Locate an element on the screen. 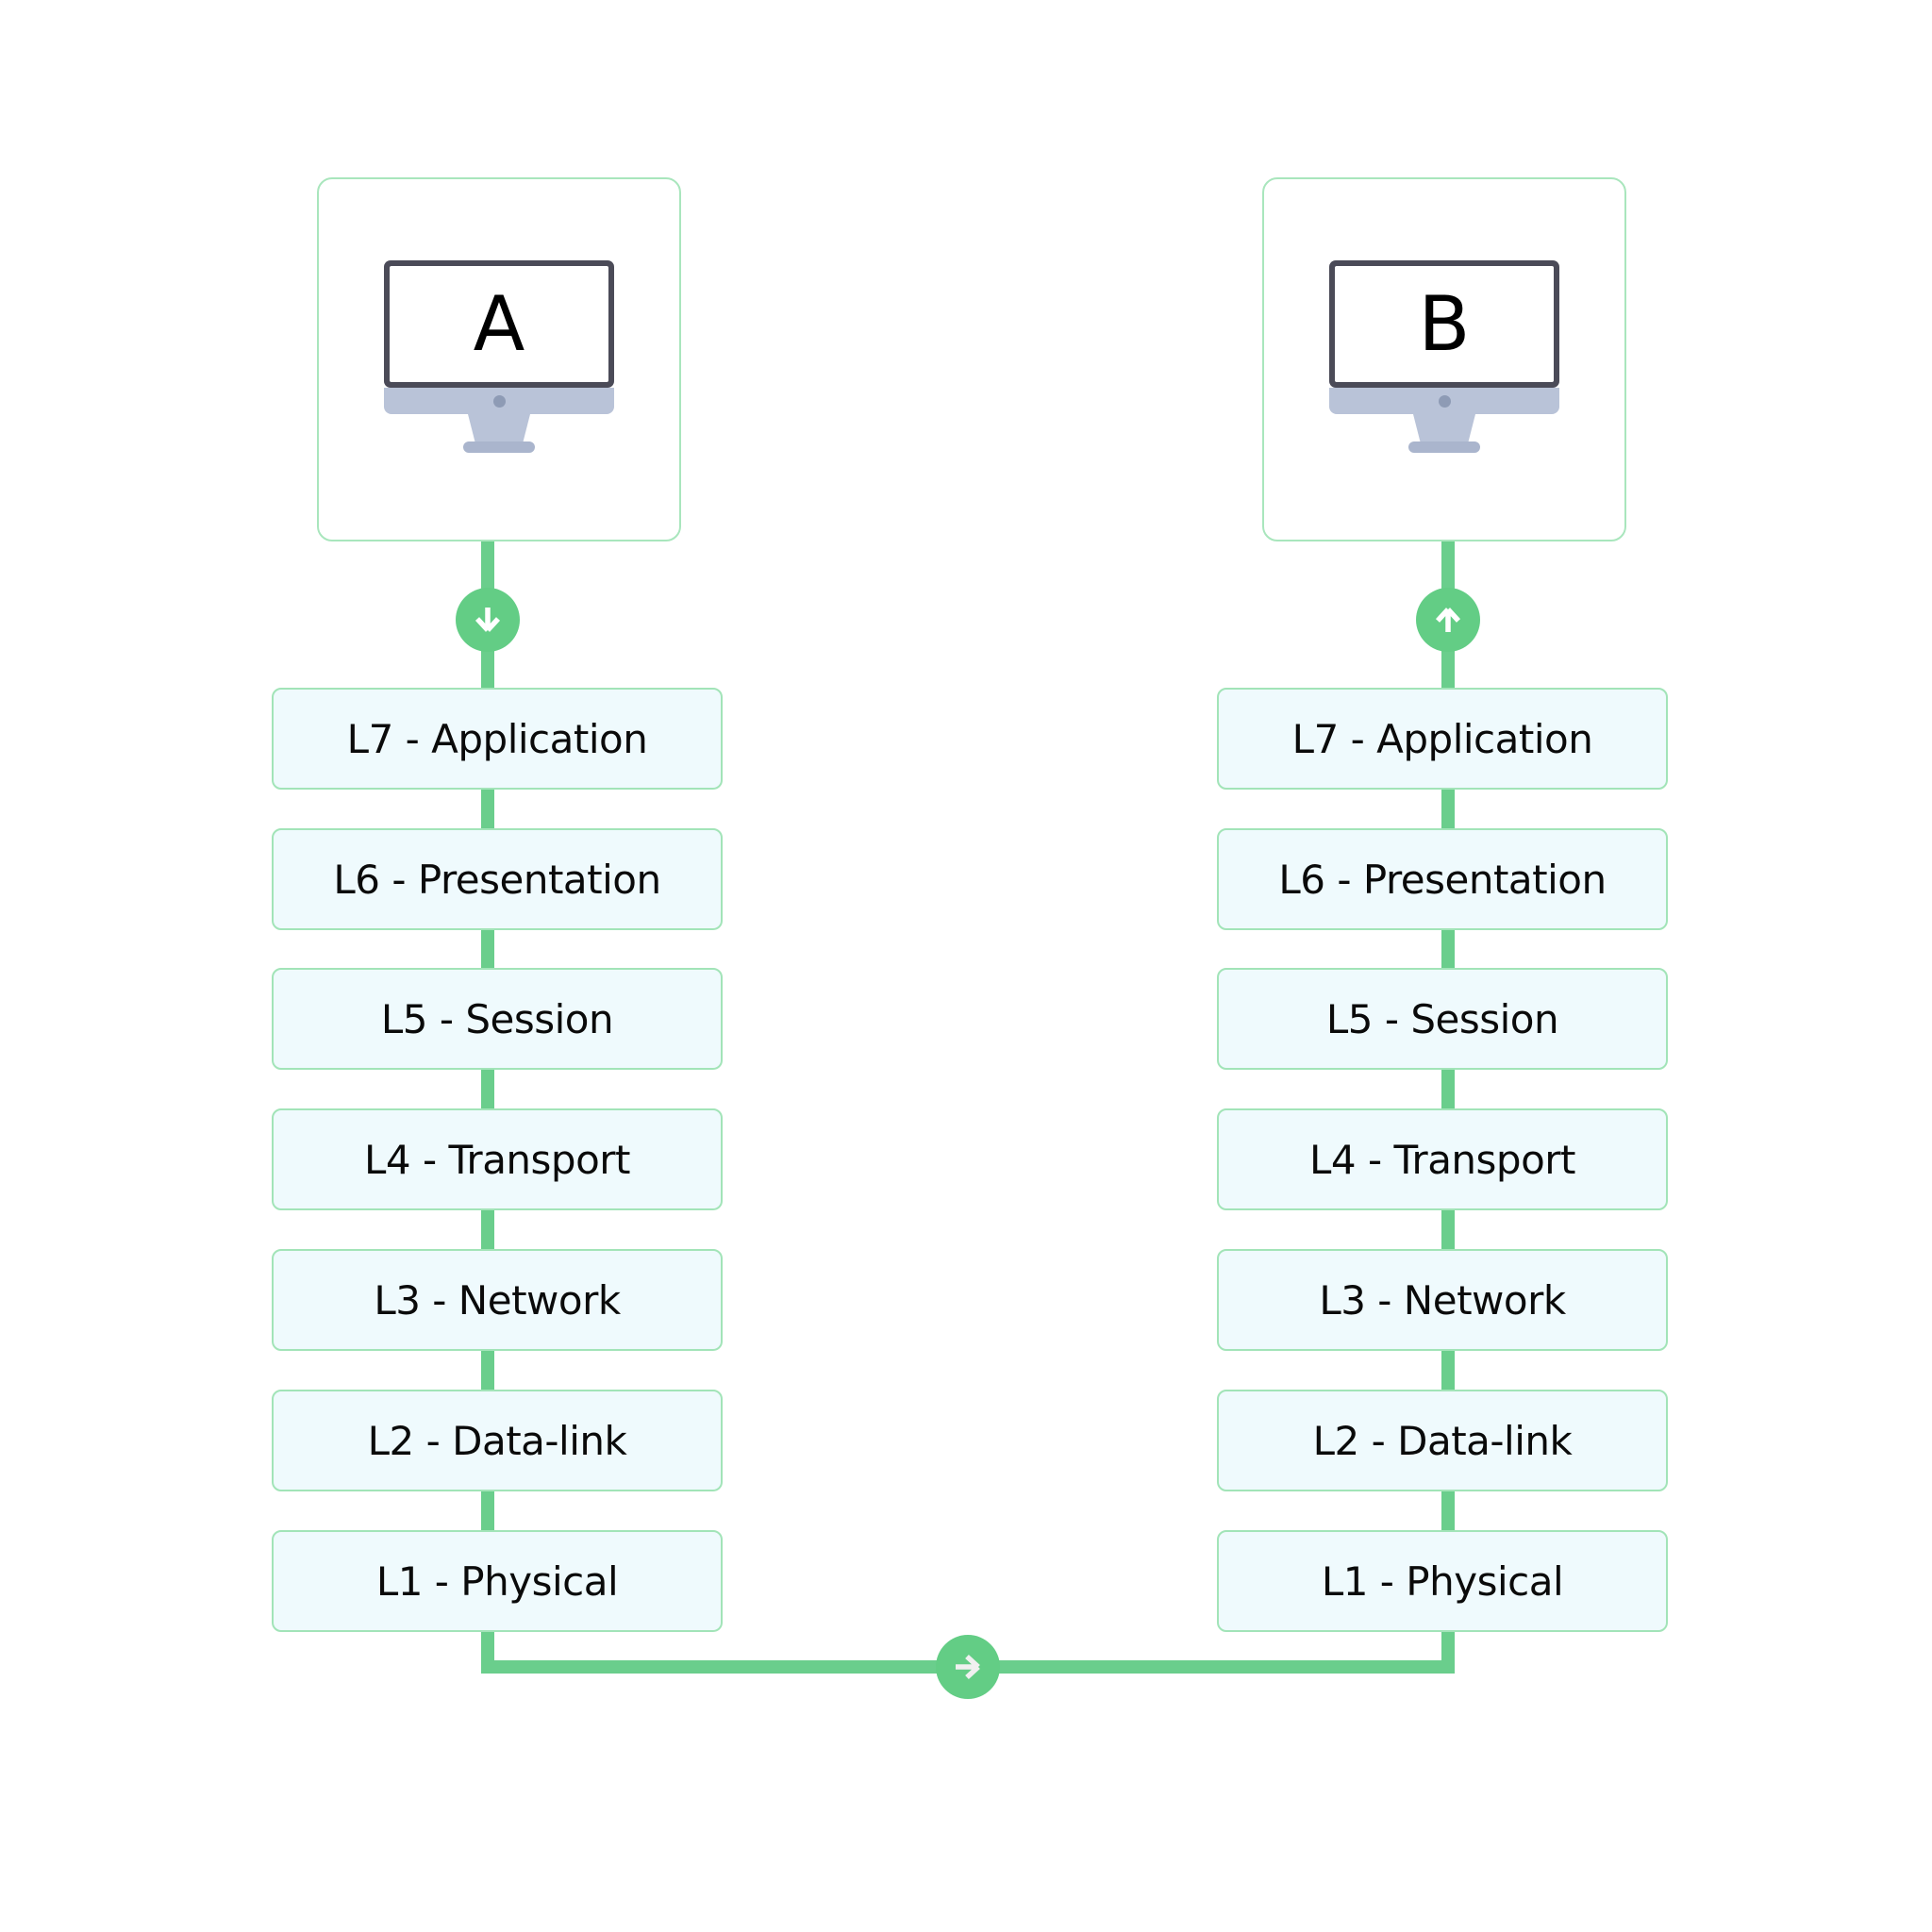  monitor-chin-a is located at coordinates (499, 401).